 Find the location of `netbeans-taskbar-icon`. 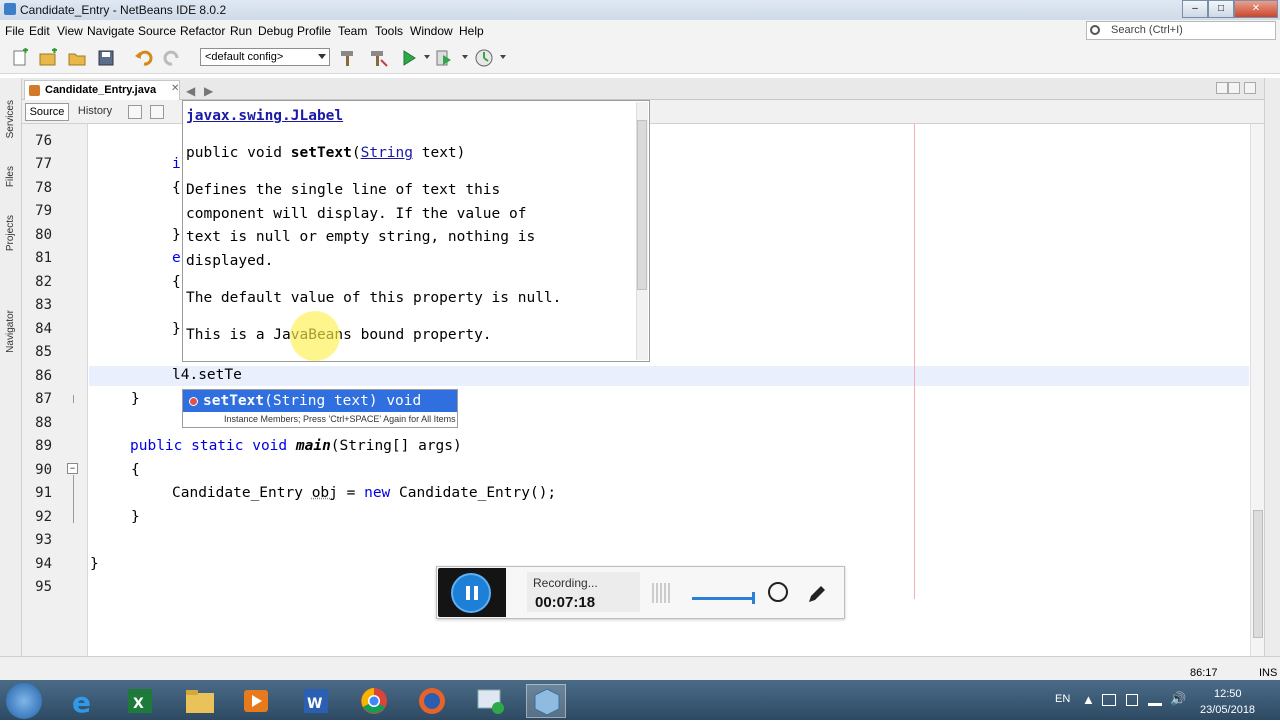

netbeans-taskbar-icon is located at coordinates (546, 701).